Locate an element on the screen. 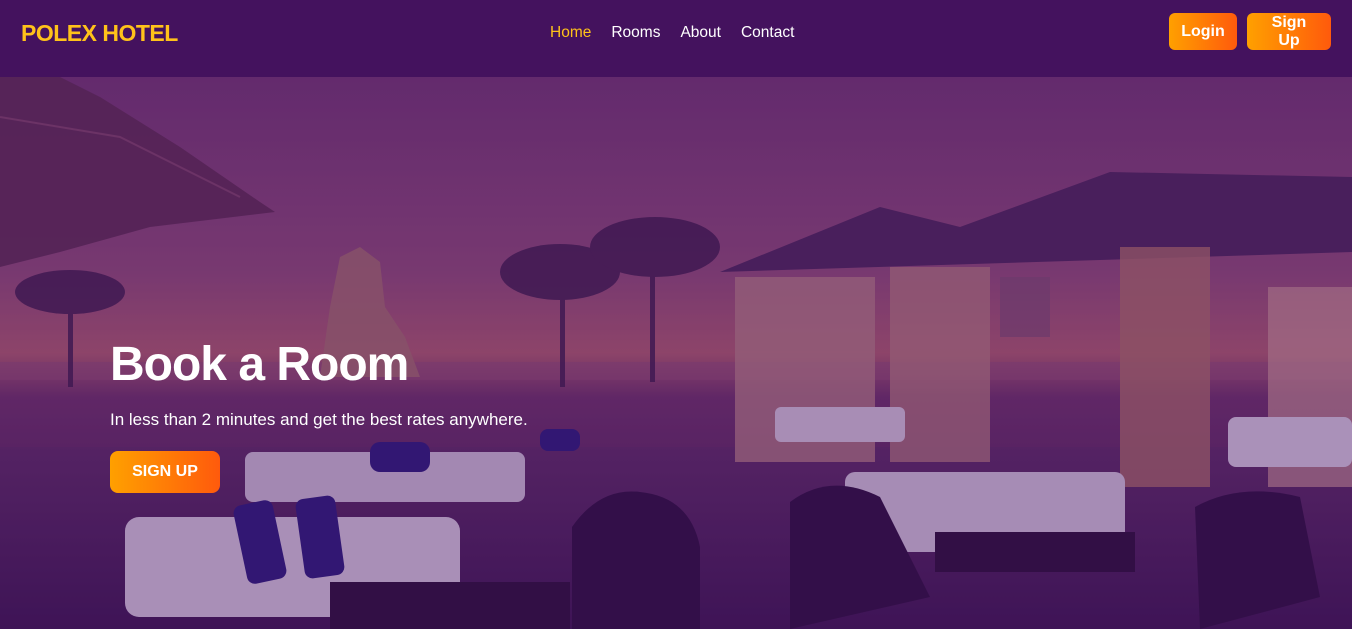 The image size is (1352, 629). nav-link-about: About is located at coordinates (700, 33).